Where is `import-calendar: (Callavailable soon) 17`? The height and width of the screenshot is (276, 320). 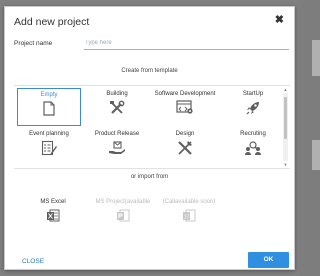 import-calendar: (Callavailable soon) 17 is located at coordinates (189, 211).